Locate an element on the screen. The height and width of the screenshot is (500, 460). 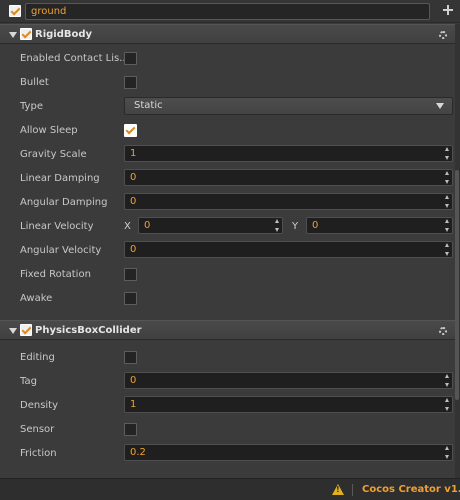
density-label: Density is located at coordinates (39, 405).